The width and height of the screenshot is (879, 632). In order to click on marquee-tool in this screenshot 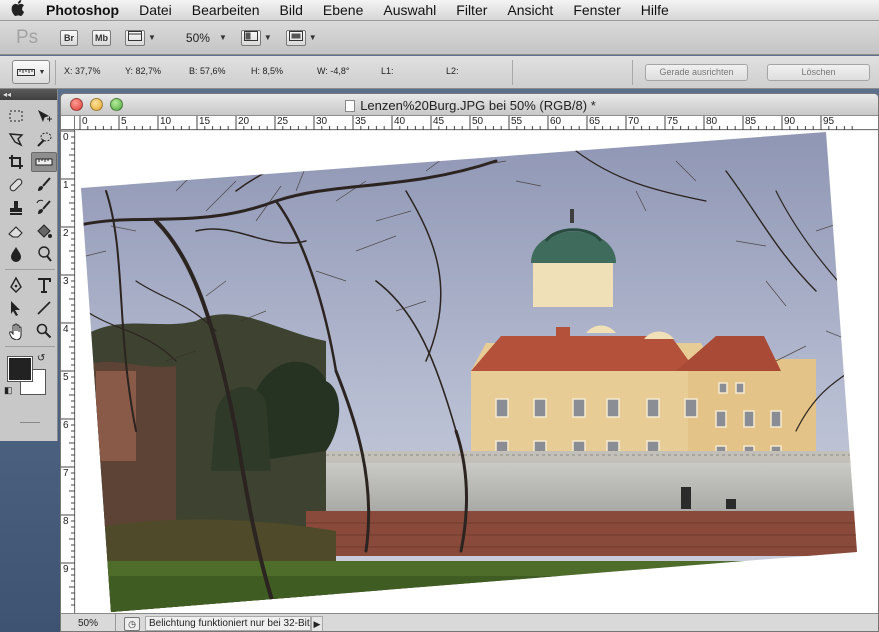, I will do `click(16, 116)`.